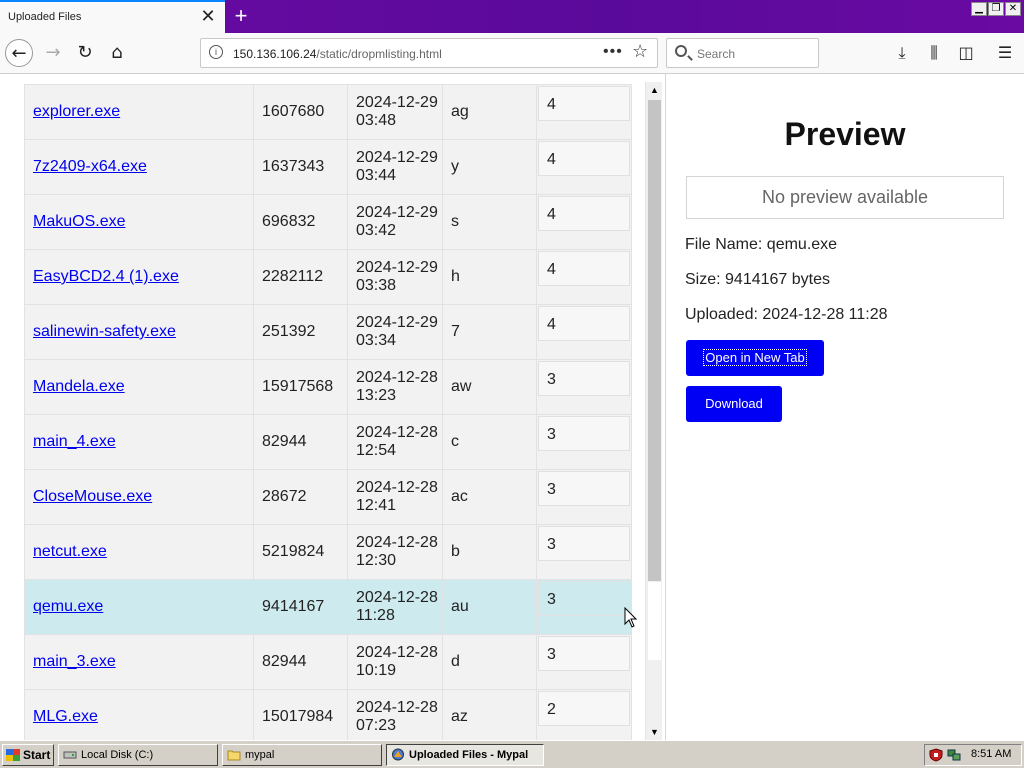  Describe the element at coordinates (640, 51) in the screenshot. I see `bookmark-star-icon: ☆` at that location.